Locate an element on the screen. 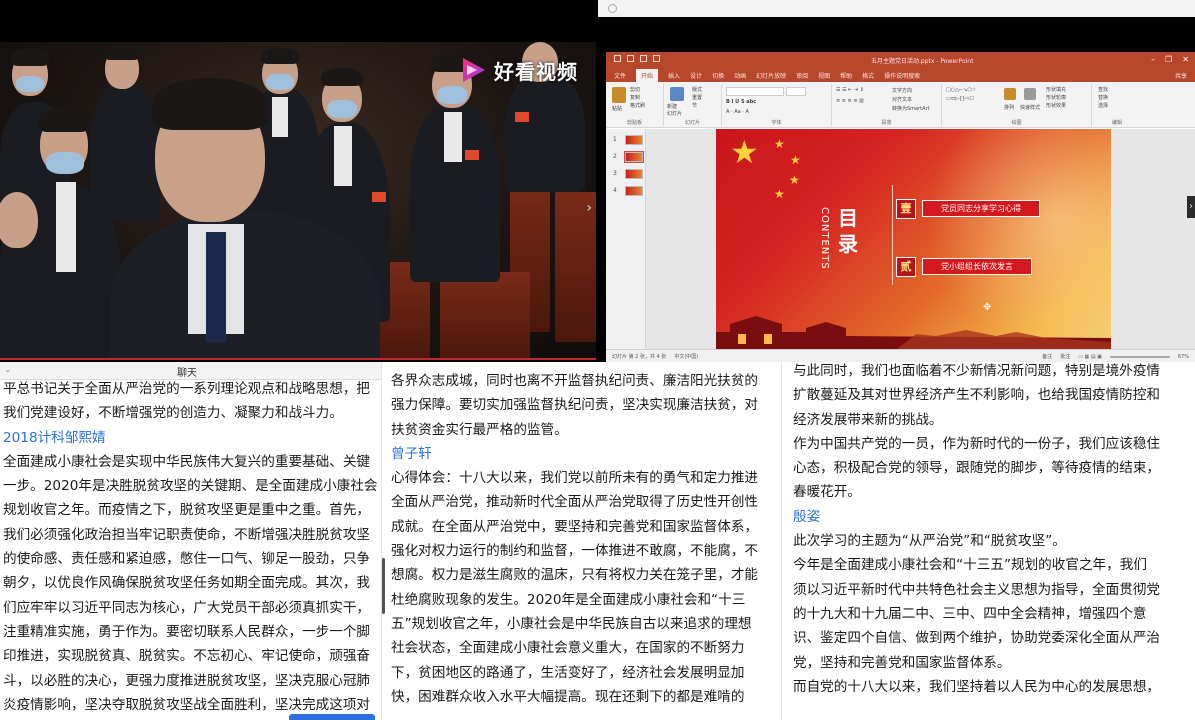 The image size is (1195, 720). chat-message-line: 全面建成小康社会是实现中华民族伟大复兴的重要基础、关键 is located at coordinates (187, 461).